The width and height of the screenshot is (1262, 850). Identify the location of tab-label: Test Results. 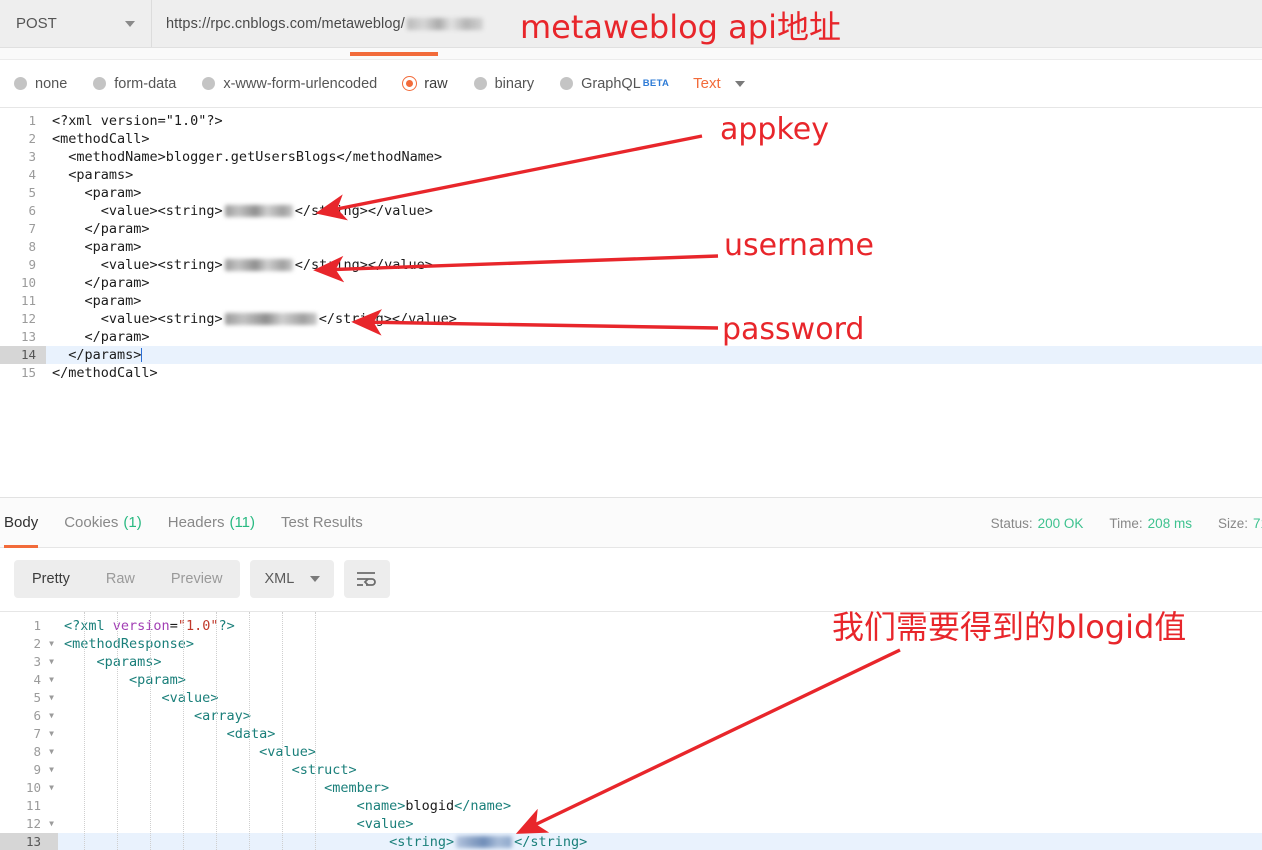
(322, 522).